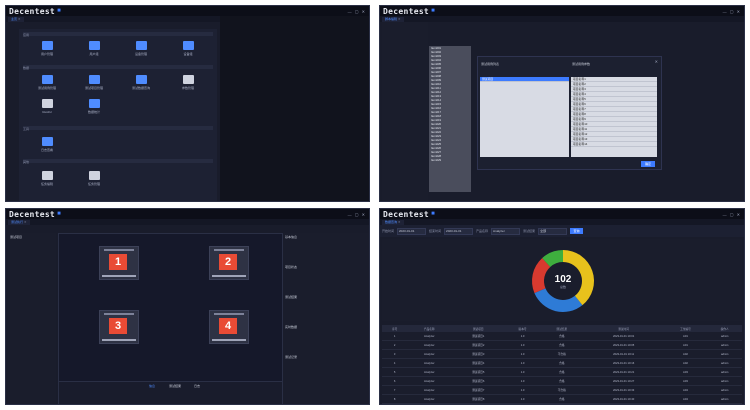 Image resolution: width=750 pixels, height=410 pixels. What do you see at coordinates (46, 184) in the screenshot?
I see `module-label: 任务编辑` at bounding box center [46, 184].